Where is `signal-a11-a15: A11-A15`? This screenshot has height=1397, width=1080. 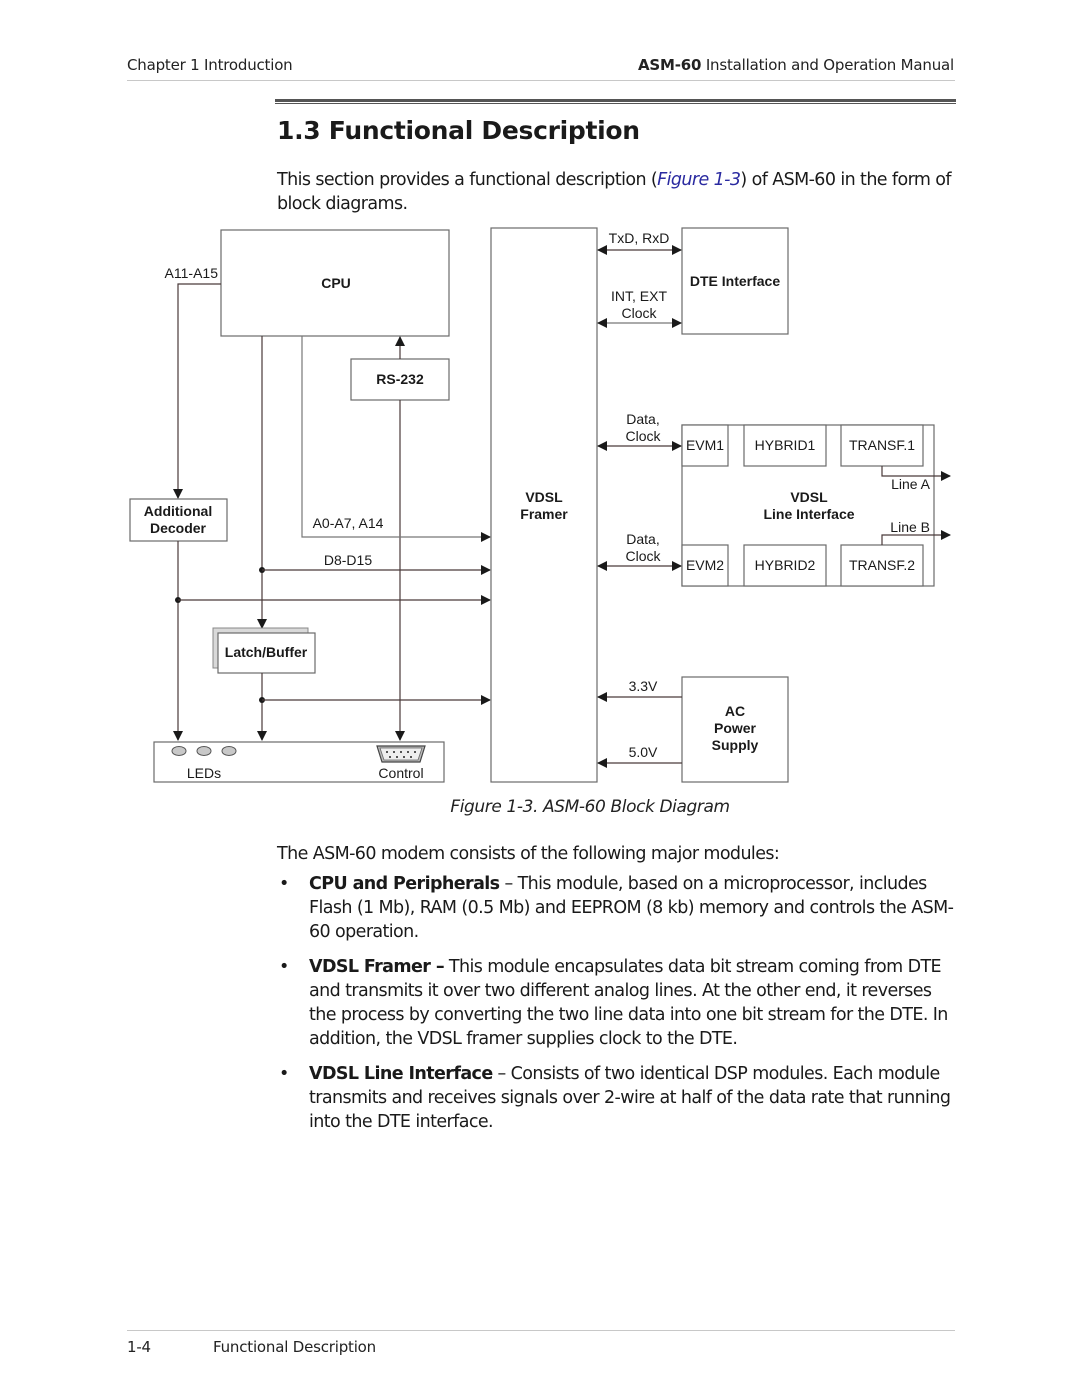 signal-a11-a15: A11-A15 is located at coordinates (192, 273).